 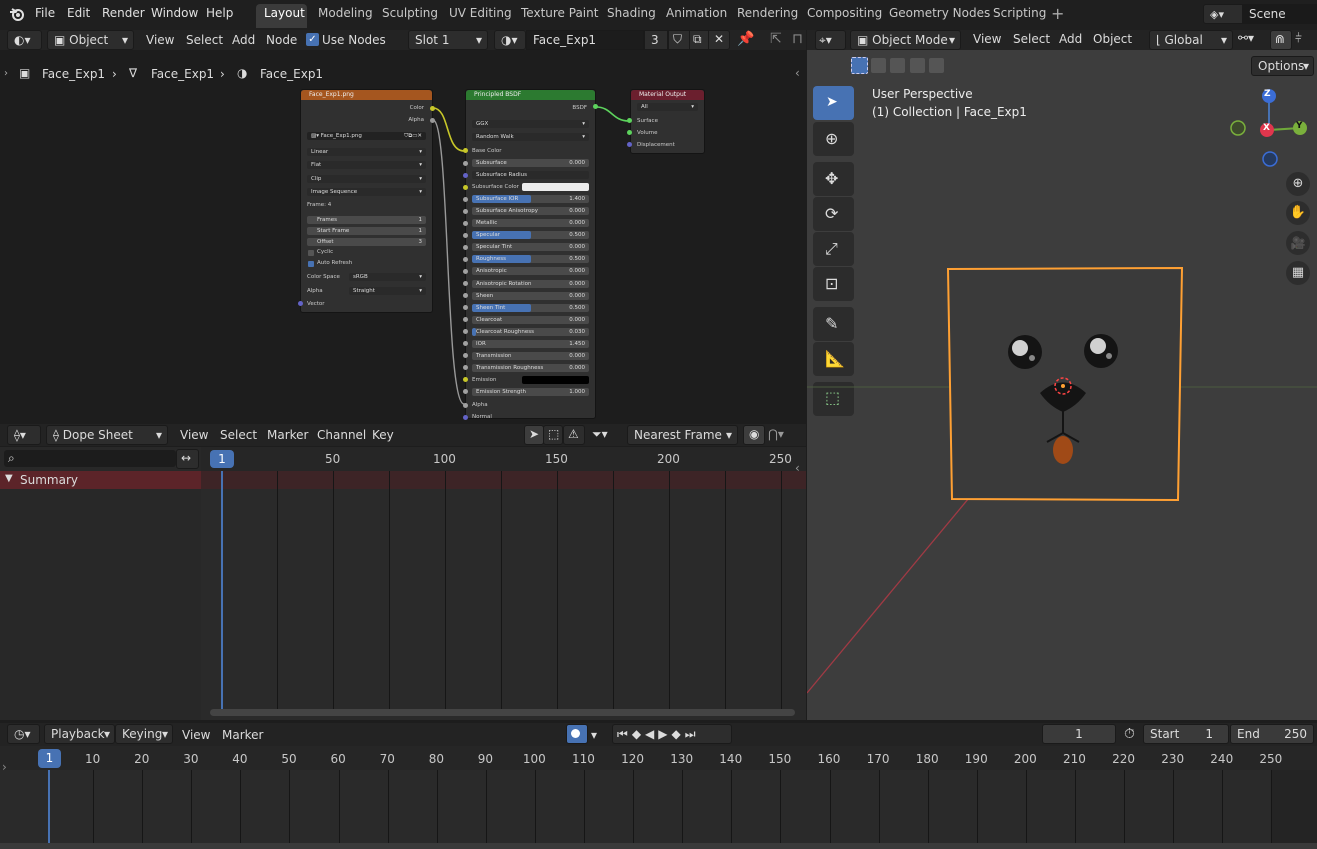 What do you see at coordinates (530, 367) in the screenshot?
I see `bsdf-input-row: Transmission Roughness 0.000` at bounding box center [530, 367].